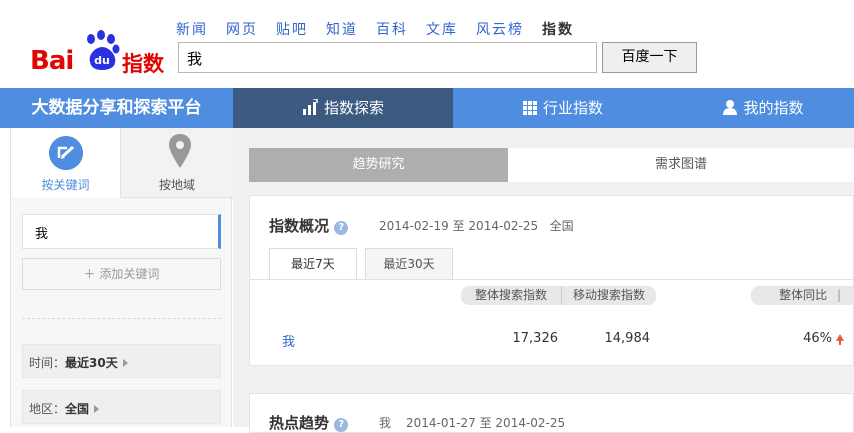 The width and height of the screenshot is (854, 433). Describe the element at coordinates (103, 50) in the screenshot. I see `baidu-paw-icon: du` at that location.